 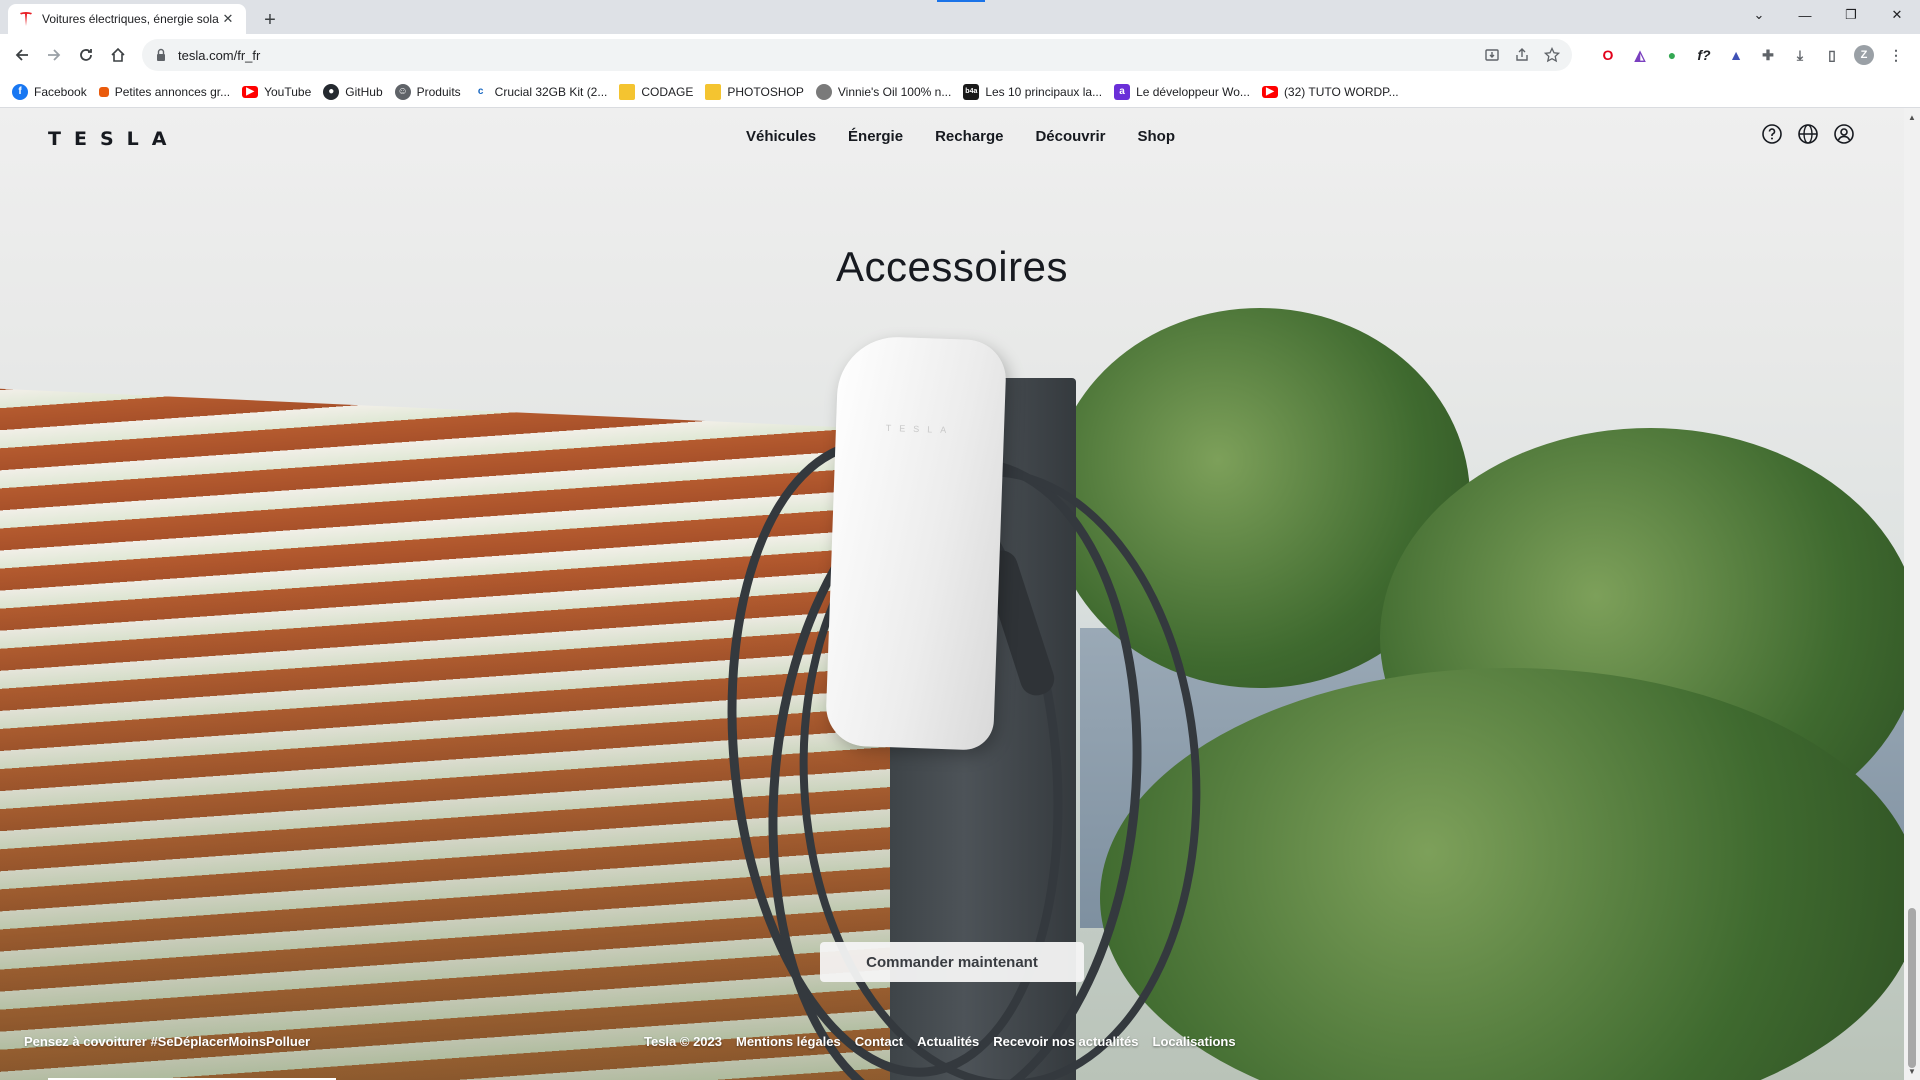 I want to click on tab-close-icon: ✕, so click(x=228, y=19).